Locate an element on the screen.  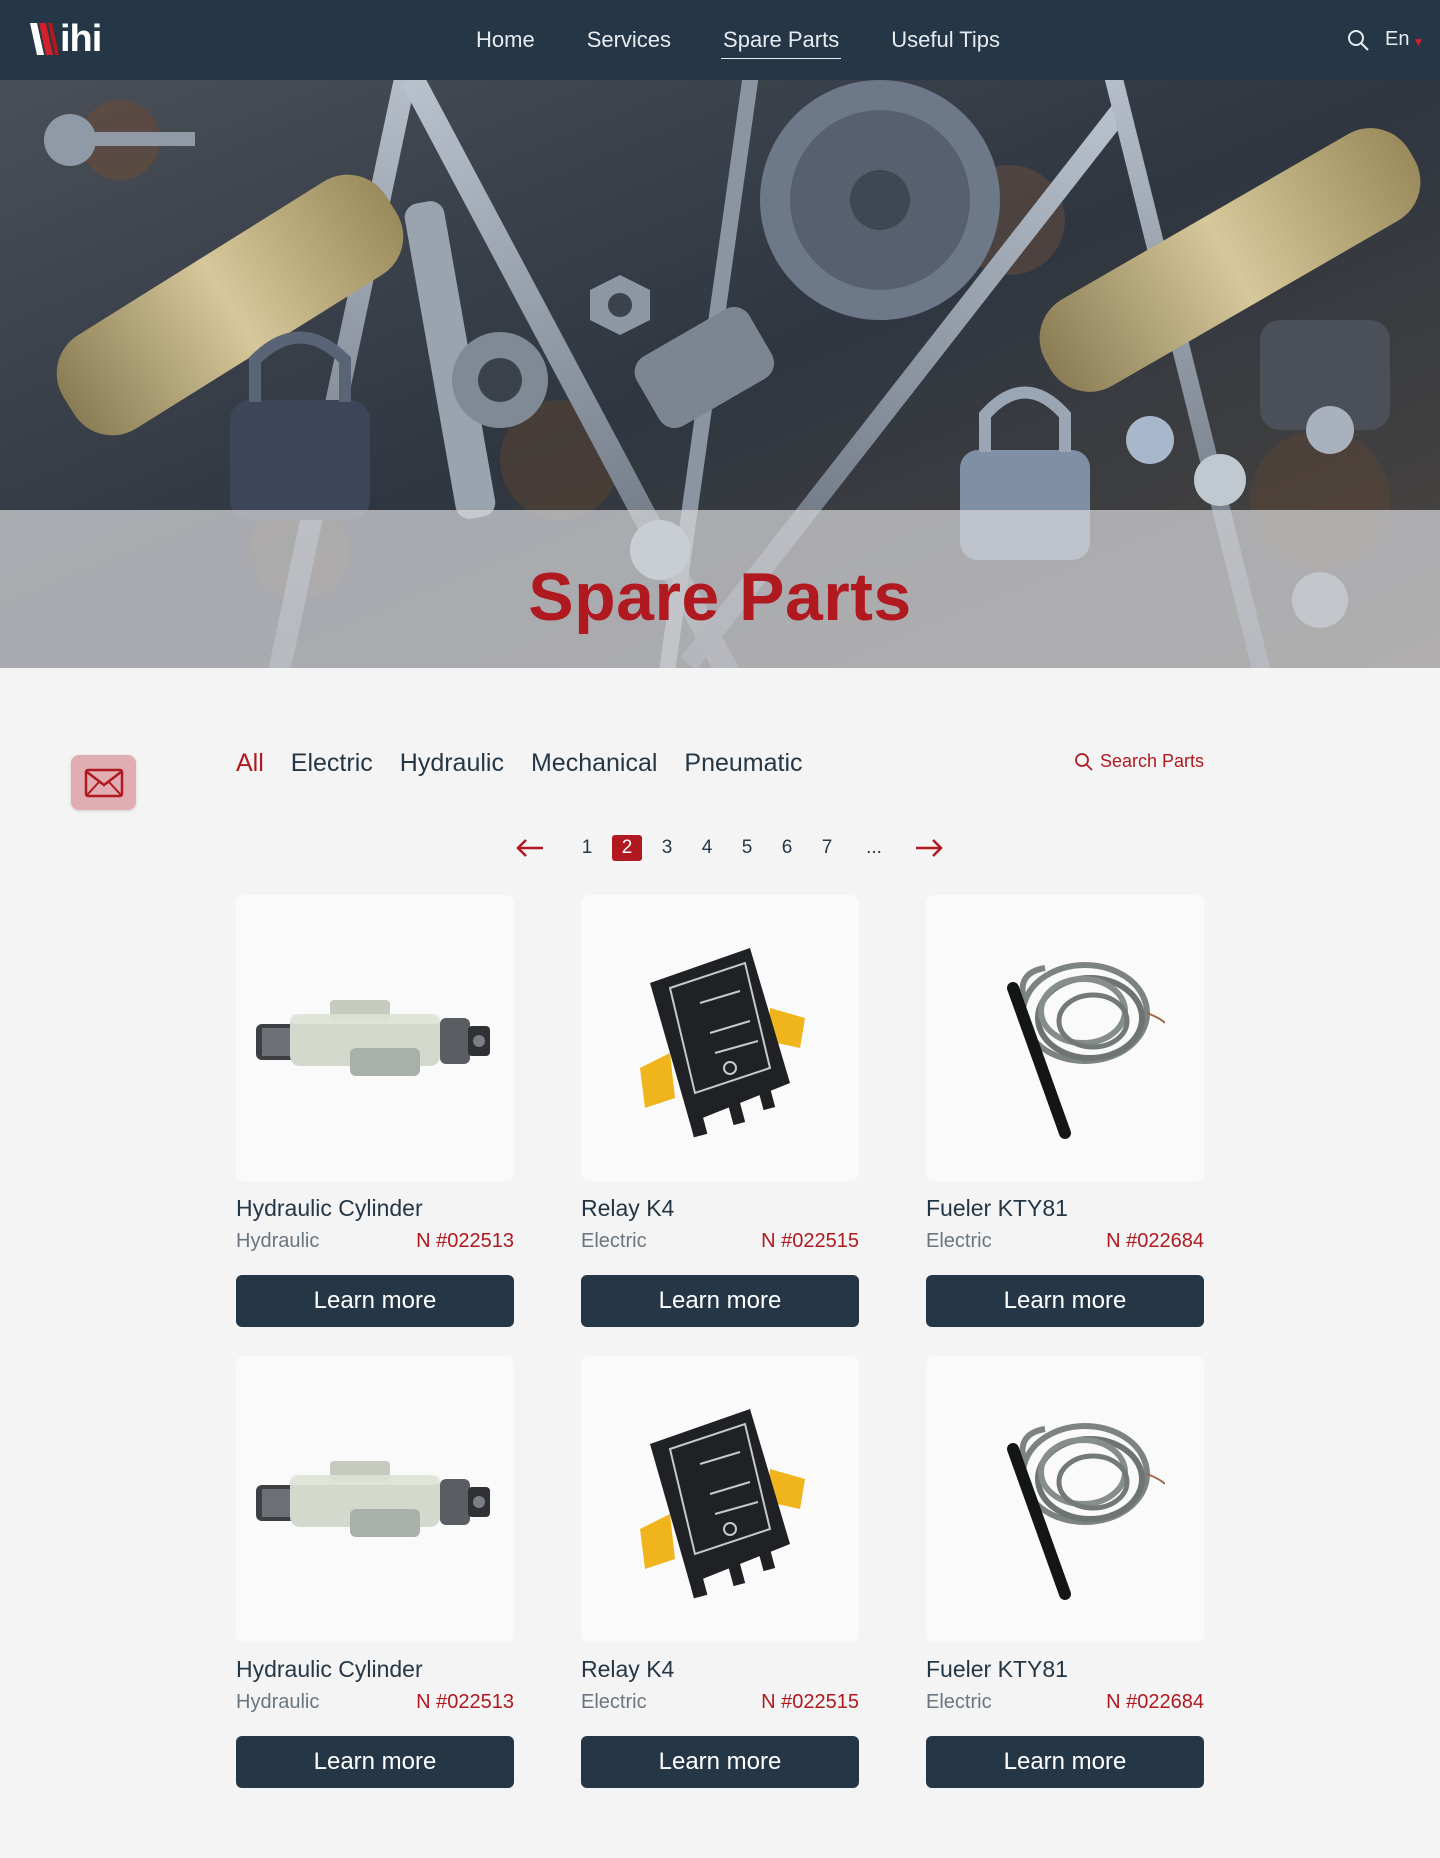
page-2-current: 2 is located at coordinates (627, 848).